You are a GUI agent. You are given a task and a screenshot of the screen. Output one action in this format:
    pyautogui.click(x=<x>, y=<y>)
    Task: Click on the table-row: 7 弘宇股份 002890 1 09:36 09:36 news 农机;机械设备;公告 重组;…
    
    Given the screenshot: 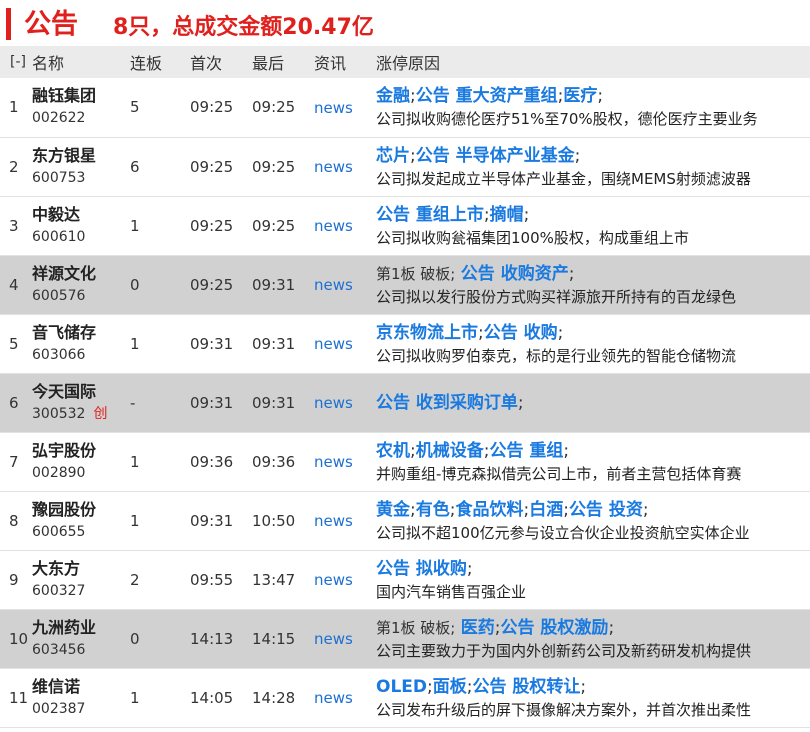 What is the action you would take?
    pyautogui.click(x=405, y=461)
    